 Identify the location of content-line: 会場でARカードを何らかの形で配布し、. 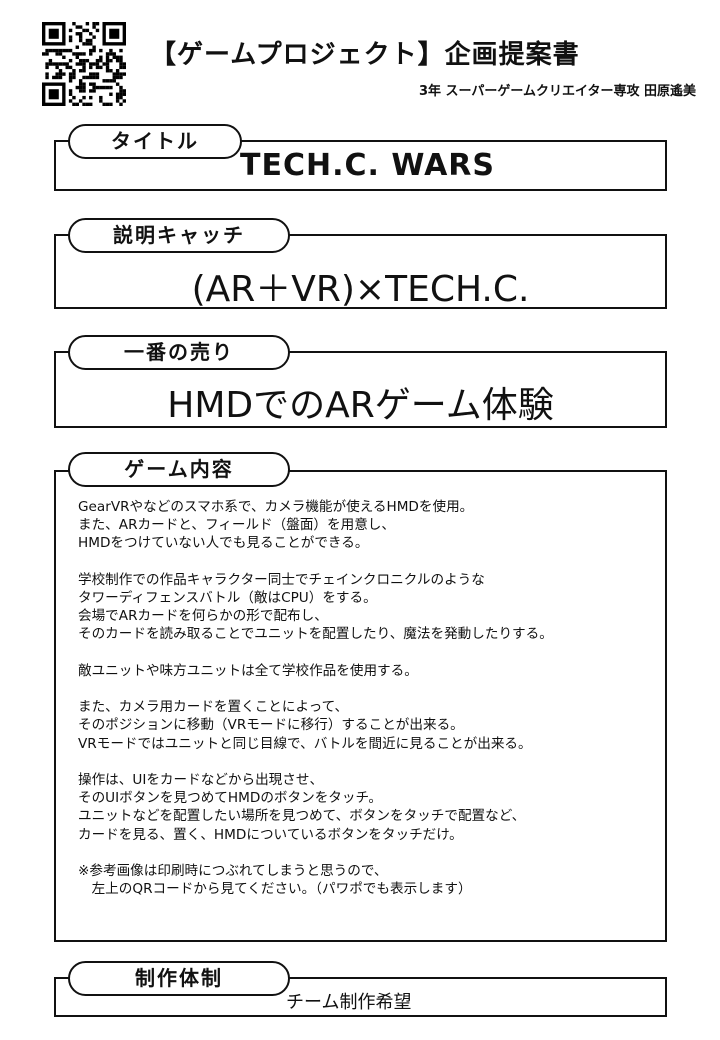
(203, 616).